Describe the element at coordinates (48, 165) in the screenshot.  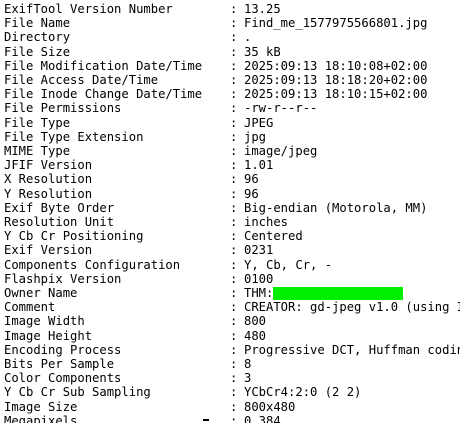
I see `metadata-key: JFIF Version` at that location.